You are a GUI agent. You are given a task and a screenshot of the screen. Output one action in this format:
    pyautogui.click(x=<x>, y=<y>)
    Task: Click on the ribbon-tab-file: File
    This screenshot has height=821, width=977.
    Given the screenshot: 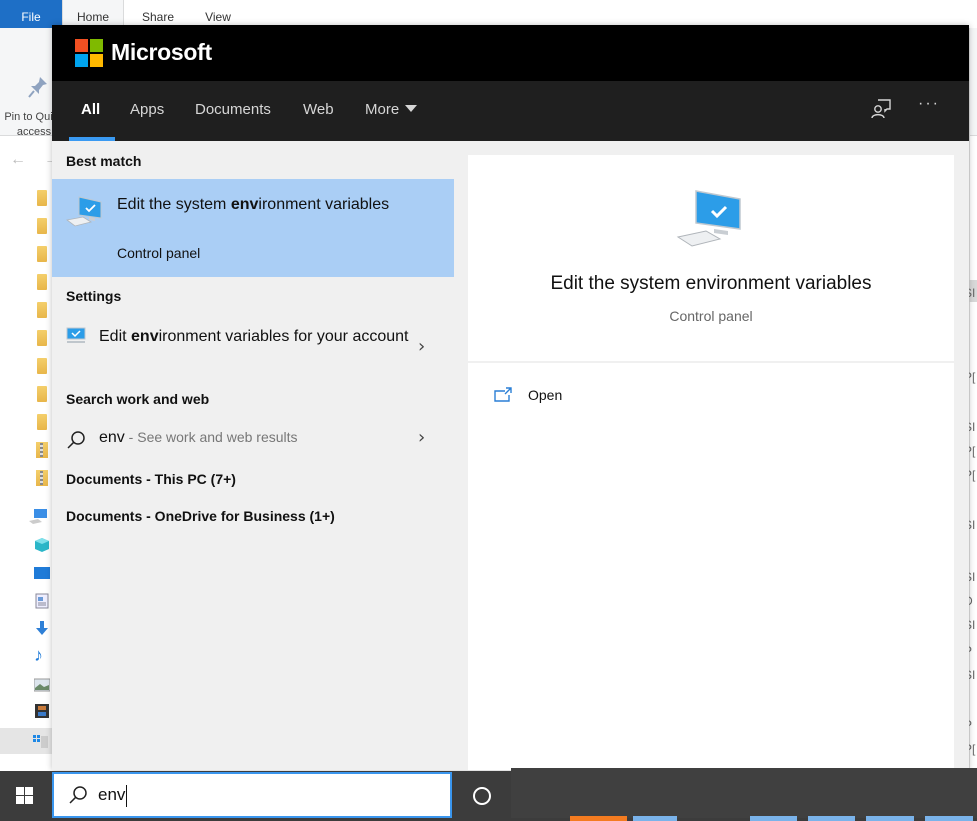 What is the action you would take?
    pyautogui.click(x=31, y=14)
    